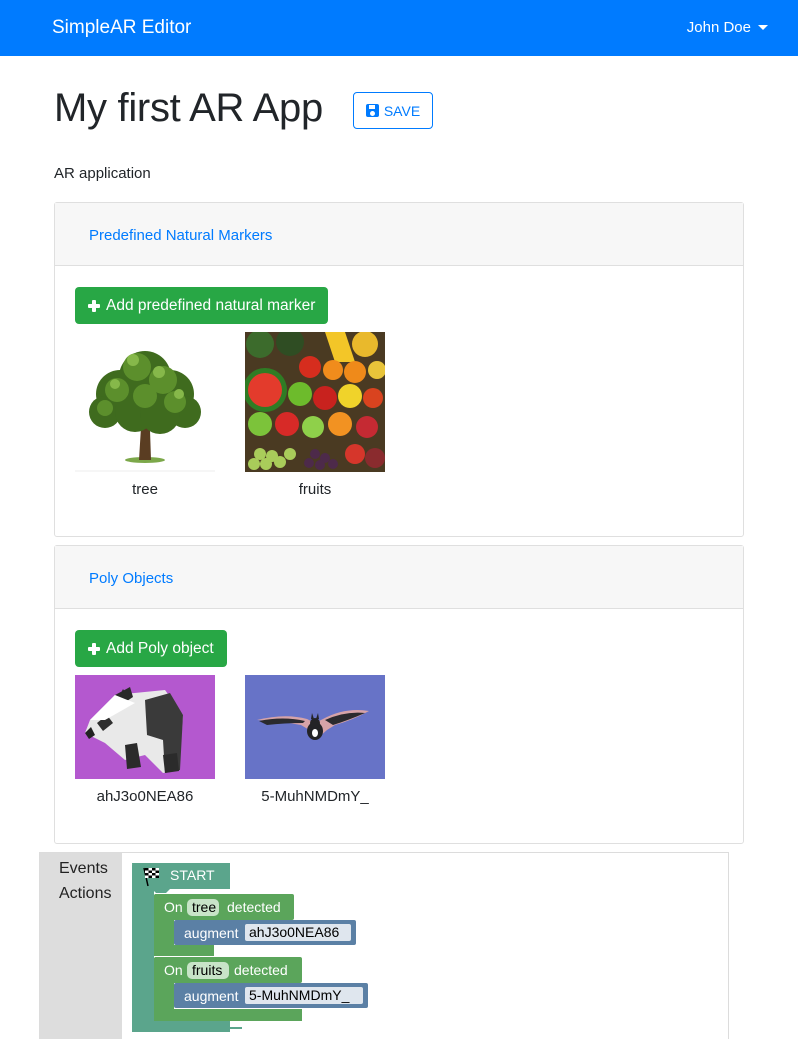 Image resolution: width=798 pixels, height=1039 pixels. What do you see at coordinates (315, 402) in the screenshot?
I see `fruits-image` at bounding box center [315, 402].